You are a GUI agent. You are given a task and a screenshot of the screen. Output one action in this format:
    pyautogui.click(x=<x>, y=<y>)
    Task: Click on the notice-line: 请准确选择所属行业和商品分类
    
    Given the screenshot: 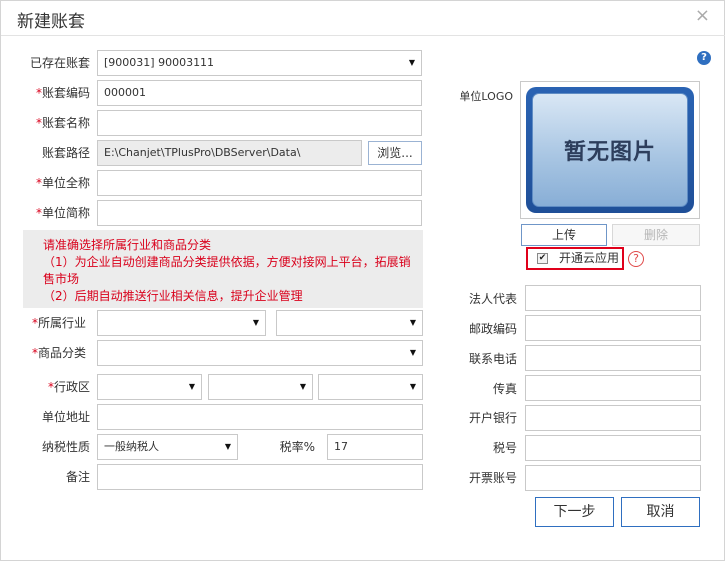 What is the action you would take?
    pyautogui.click(x=127, y=245)
    